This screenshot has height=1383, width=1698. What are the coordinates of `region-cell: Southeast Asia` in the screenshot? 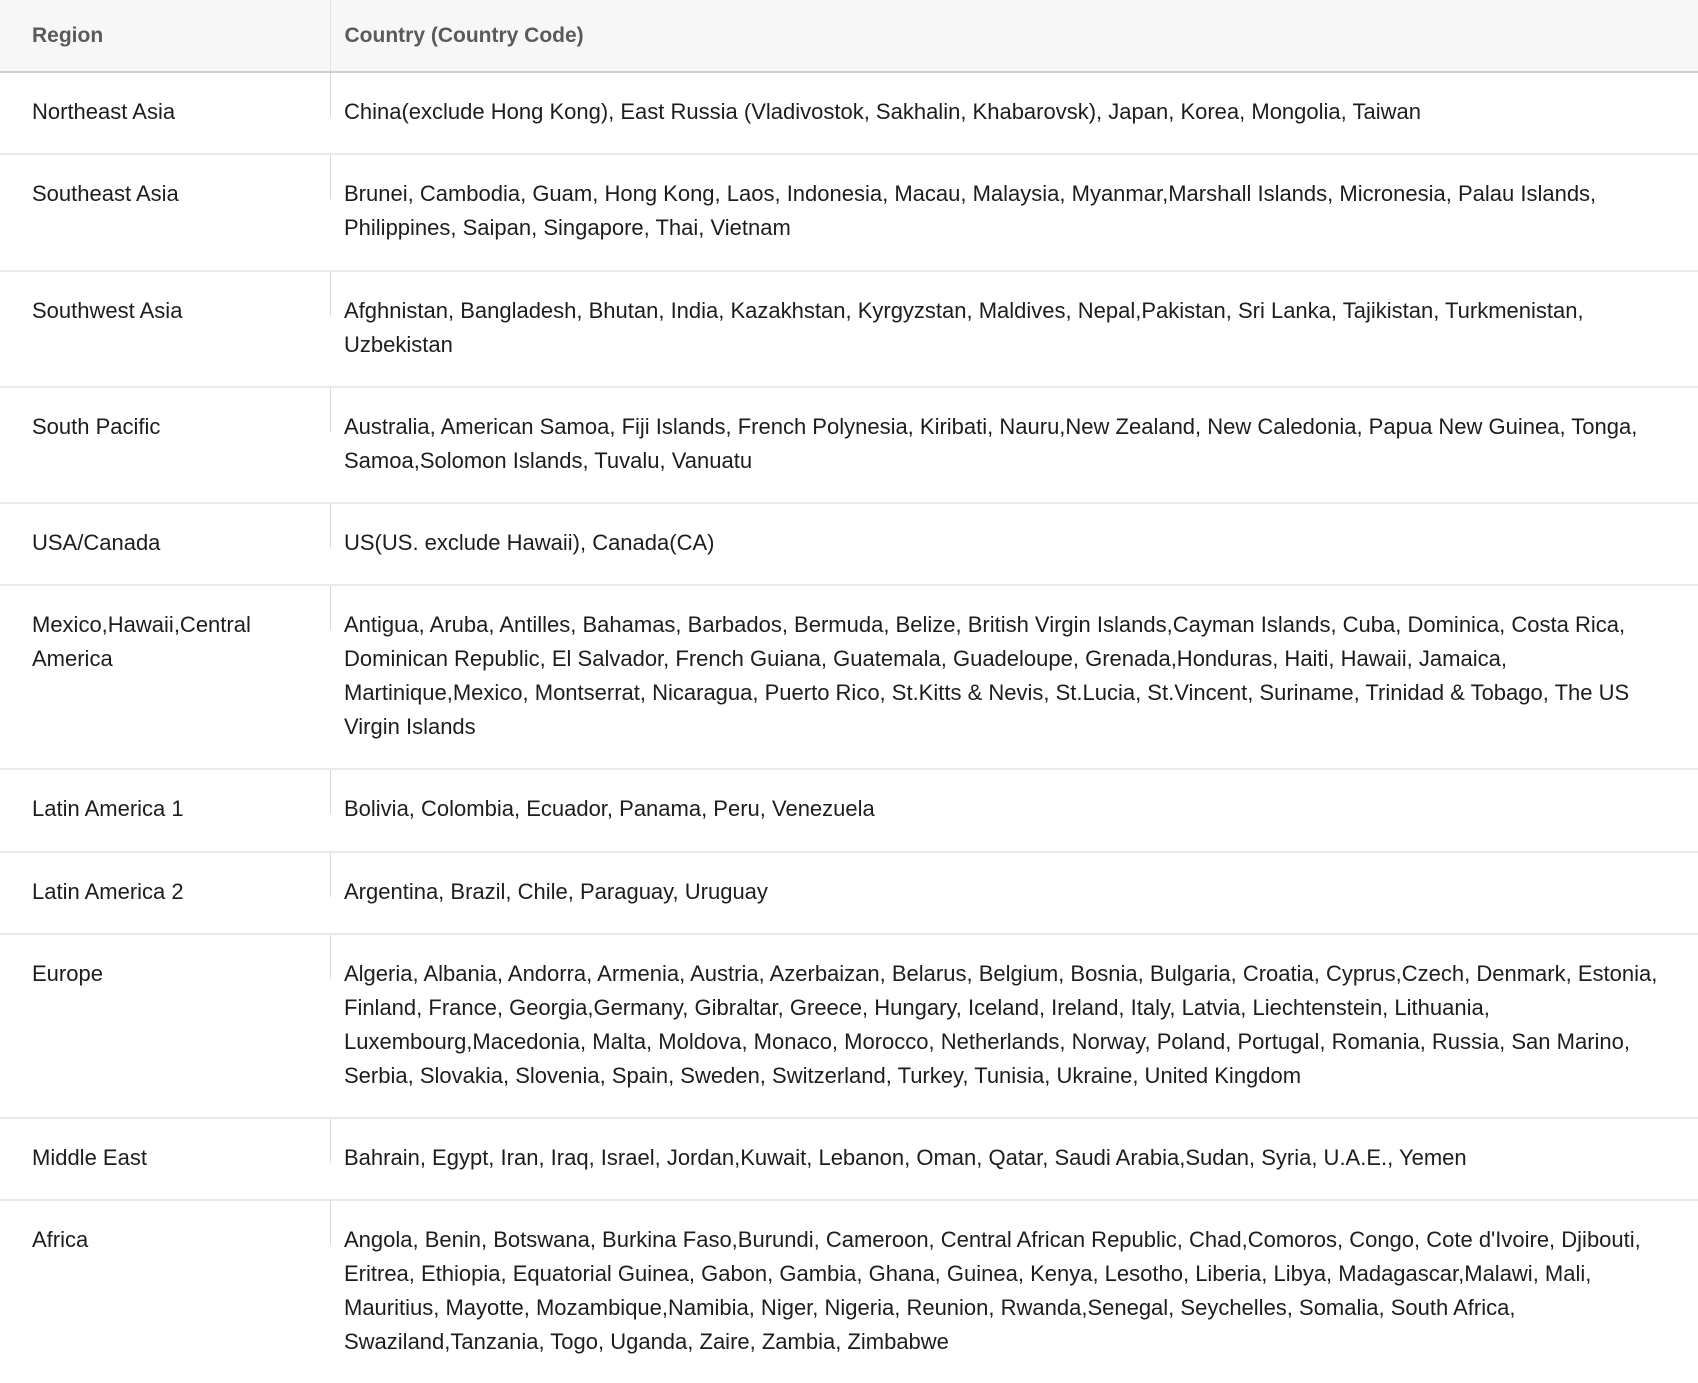 It's located at (165, 213).